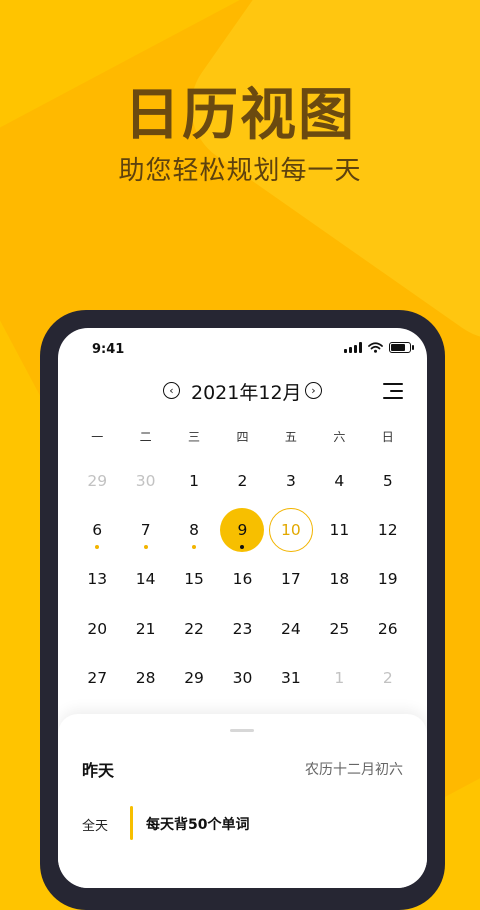 The width and height of the screenshot is (480, 910). I want to click on day-cell: 16, so click(242, 579).